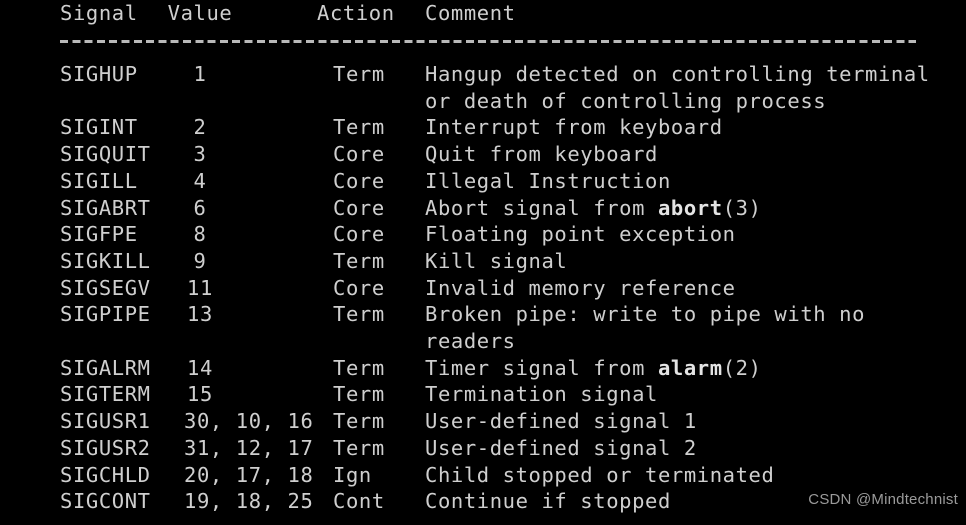 The width and height of the screenshot is (966, 525). I want to click on table-row: SIGKILL 9 Term Kill signal, so click(483, 261).